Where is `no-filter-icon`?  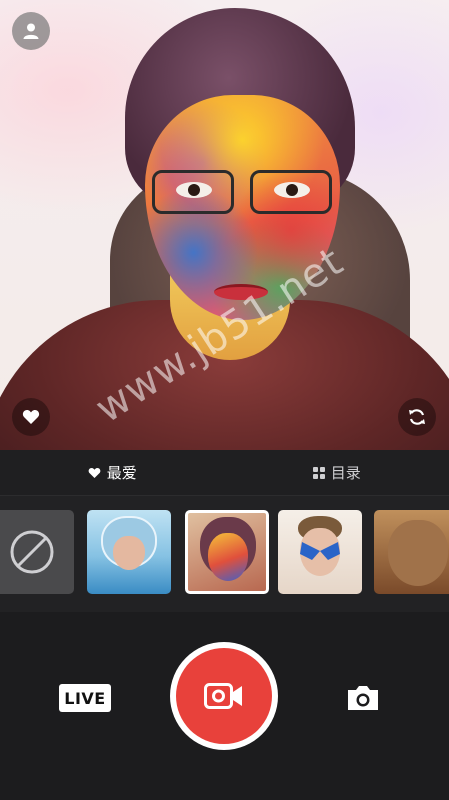
no-filter-icon is located at coordinates (32, 552).